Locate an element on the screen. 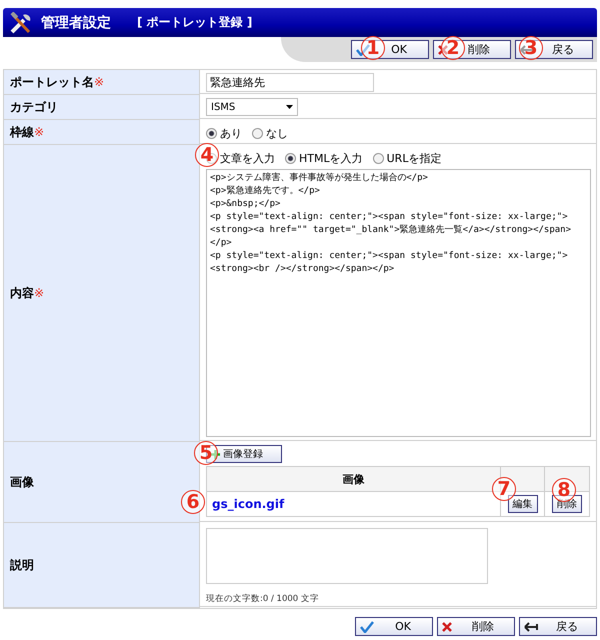 The width and height of the screenshot is (600, 640). delete-button: 削除 is located at coordinates (476, 626).